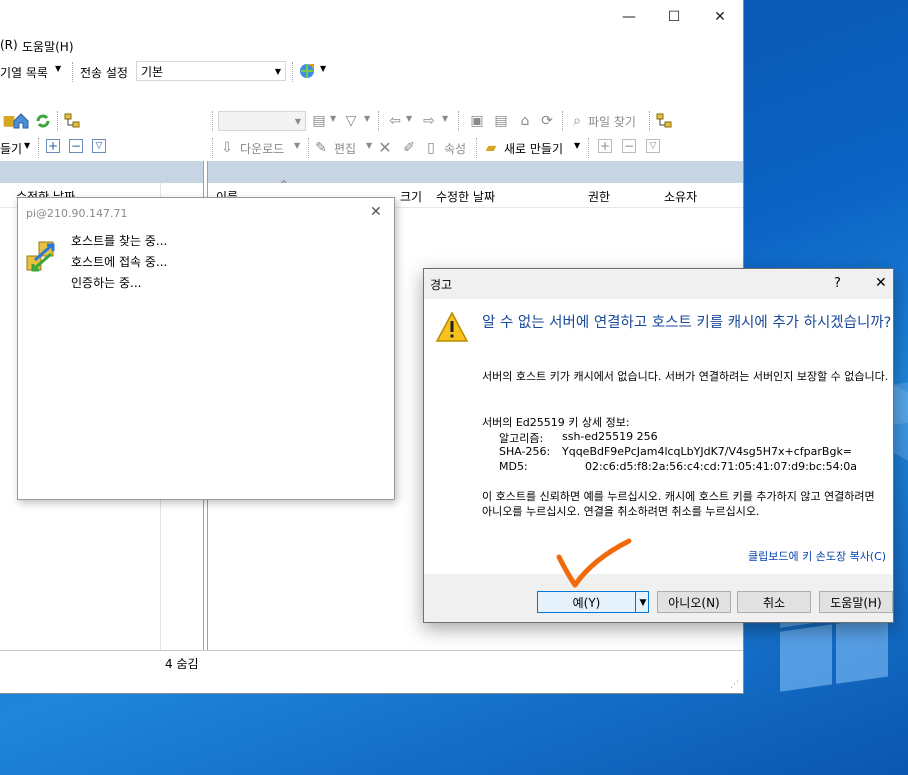 Image resolution: width=908 pixels, height=775 pixels. What do you see at coordinates (501, 121) in the screenshot?
I see `root-folder-icon: ▤` at bounding box center [501, 121].